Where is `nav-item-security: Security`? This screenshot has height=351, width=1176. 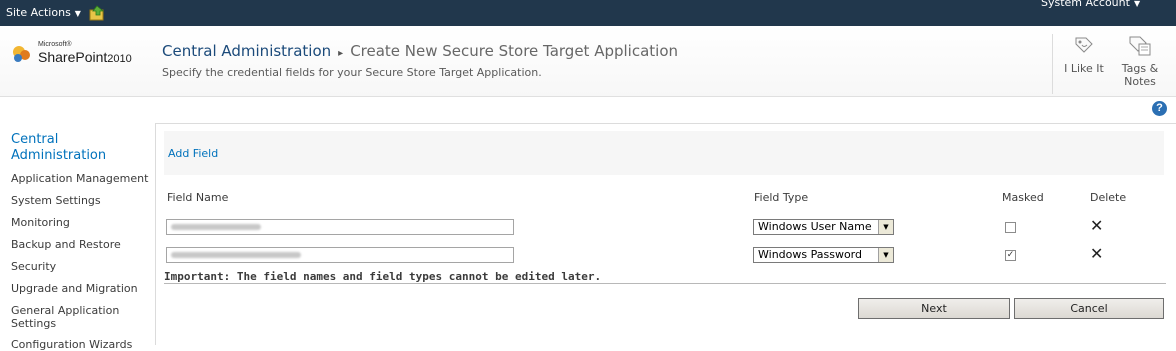
nav-item-security: Security is located at coordinates (81, 266).